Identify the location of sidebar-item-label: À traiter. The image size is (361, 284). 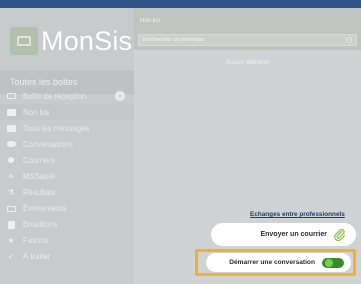
(37, 257).